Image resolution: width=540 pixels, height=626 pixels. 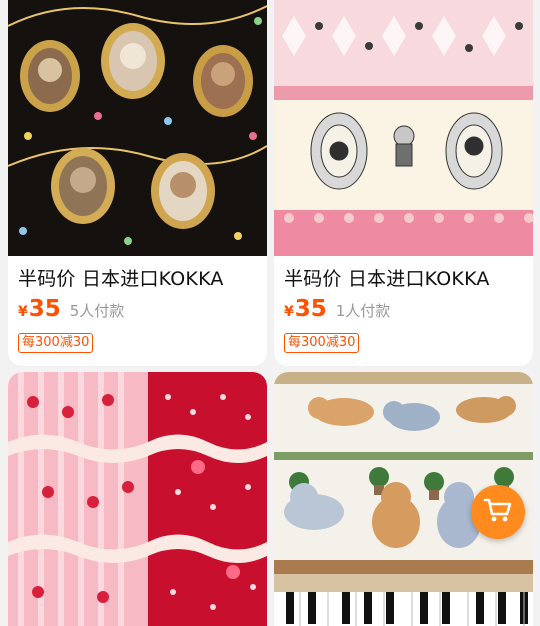 I want to click on price-row: ¥ 35 1人付款, so click(x=337, y=309).